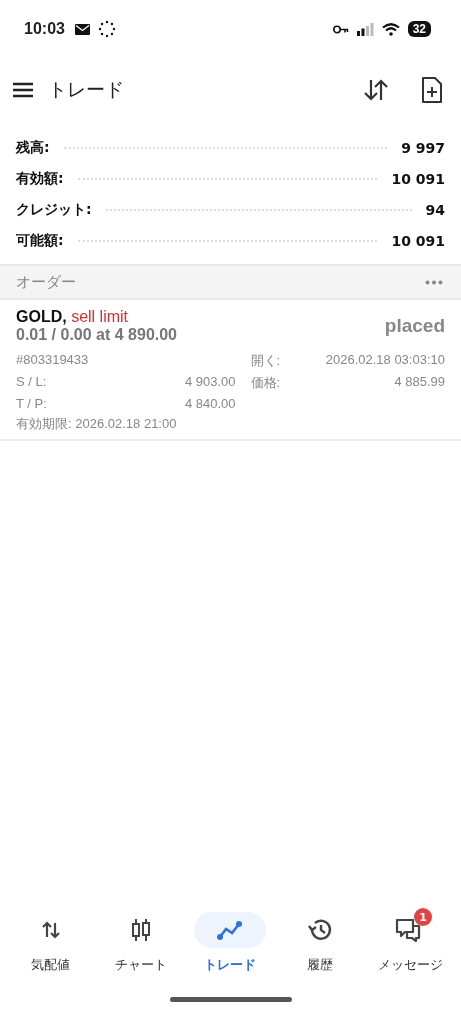 The width and height of the screenshot is (461, 1024). I want to click on mail-icon, so click(82, 29).